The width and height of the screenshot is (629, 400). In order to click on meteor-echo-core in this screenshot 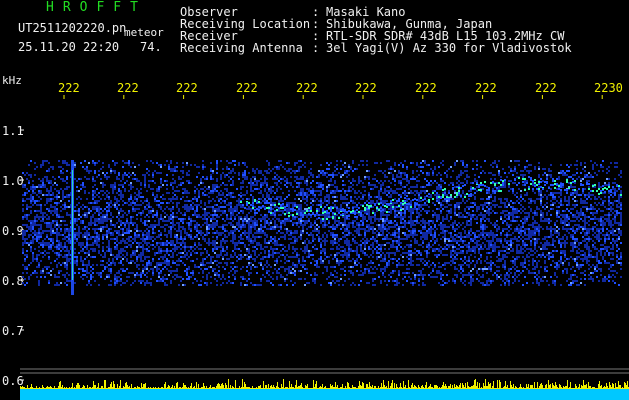, I will do `click(72, 225)`.